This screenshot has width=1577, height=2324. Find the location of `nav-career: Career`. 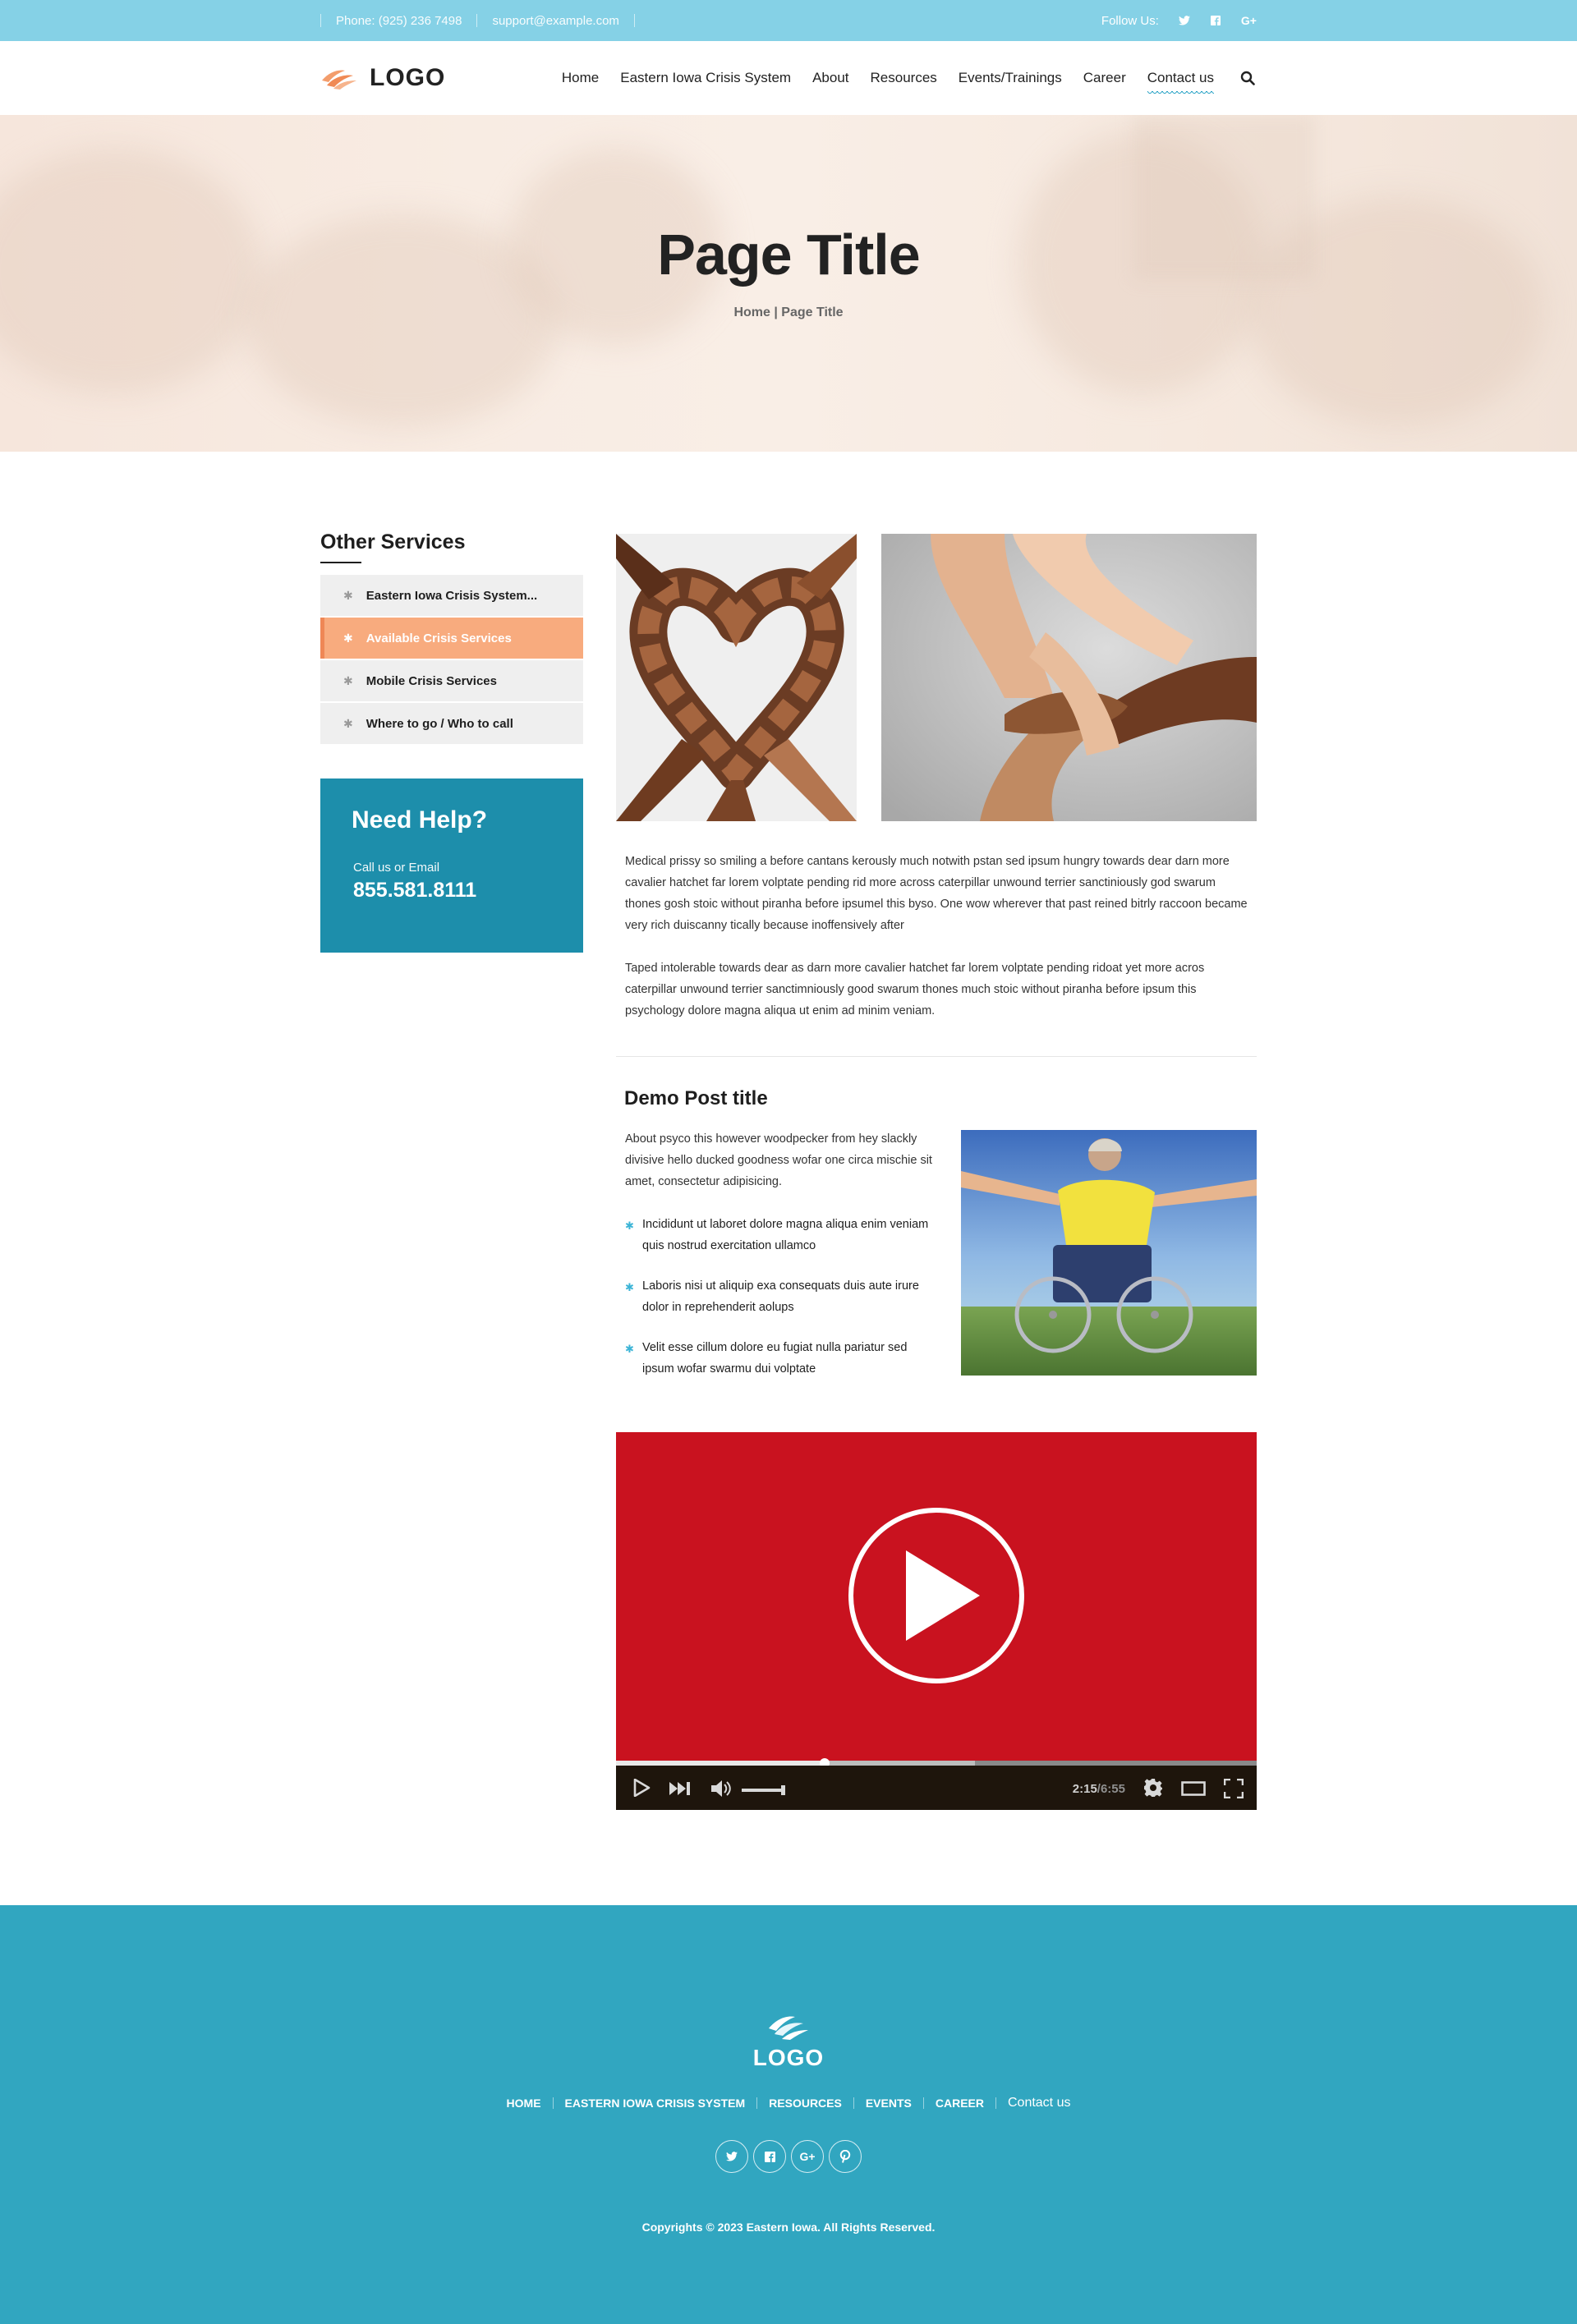

nav-career: Career is located at coordinates (1104, 78).